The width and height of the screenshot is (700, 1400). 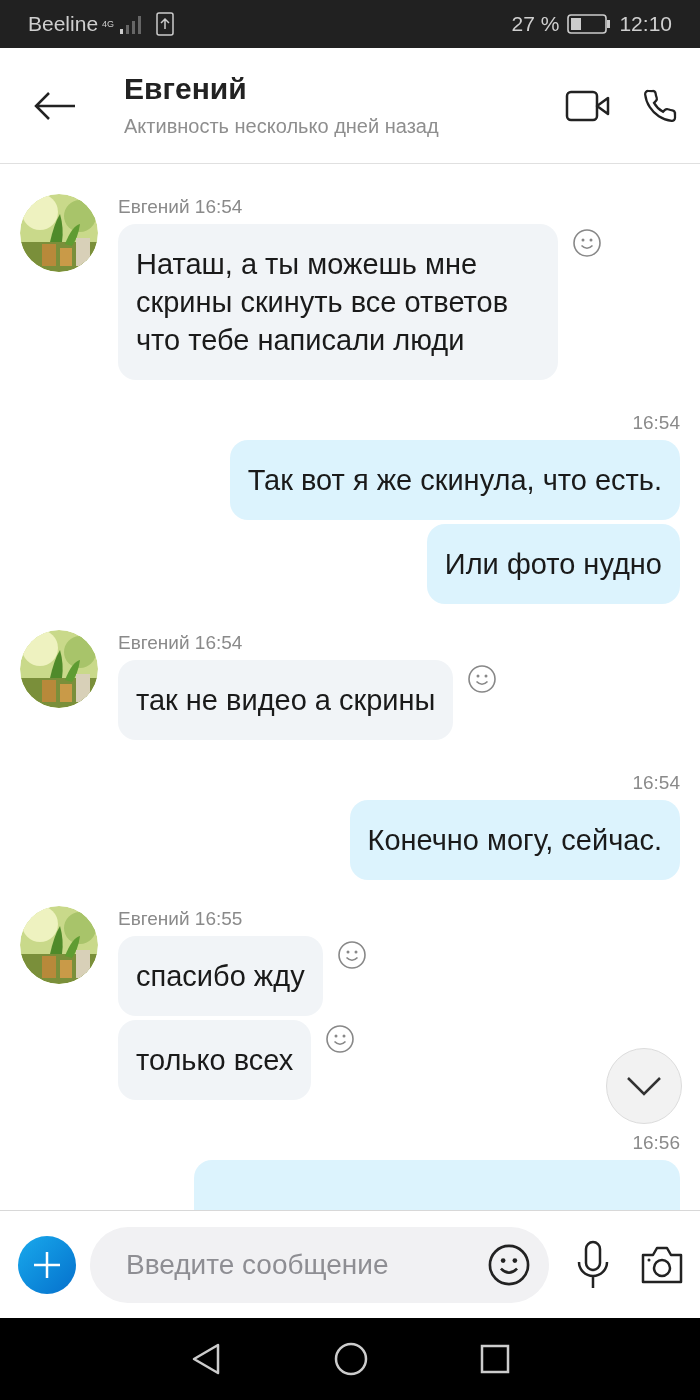 I want to click on outgoing-message: Конечно могу, сейчас., so click(x=514, y=840).